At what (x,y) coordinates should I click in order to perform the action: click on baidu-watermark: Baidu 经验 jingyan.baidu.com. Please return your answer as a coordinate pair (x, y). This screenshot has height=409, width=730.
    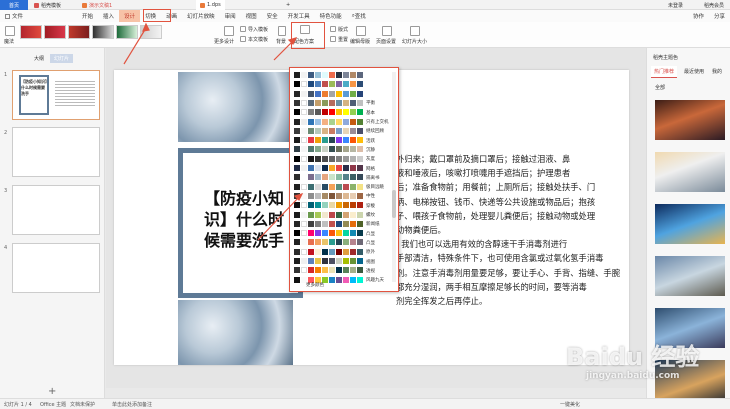
    Looking at the image, I should click on (646, 365).